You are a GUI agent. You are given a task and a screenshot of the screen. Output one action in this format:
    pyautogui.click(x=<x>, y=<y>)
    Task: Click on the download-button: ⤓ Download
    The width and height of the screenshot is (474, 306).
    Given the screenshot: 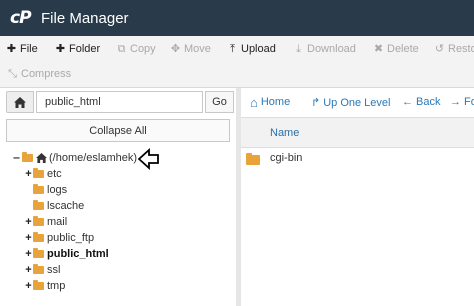 What is the action you would take?
    pyautogui.click(x=324, y=49)
    